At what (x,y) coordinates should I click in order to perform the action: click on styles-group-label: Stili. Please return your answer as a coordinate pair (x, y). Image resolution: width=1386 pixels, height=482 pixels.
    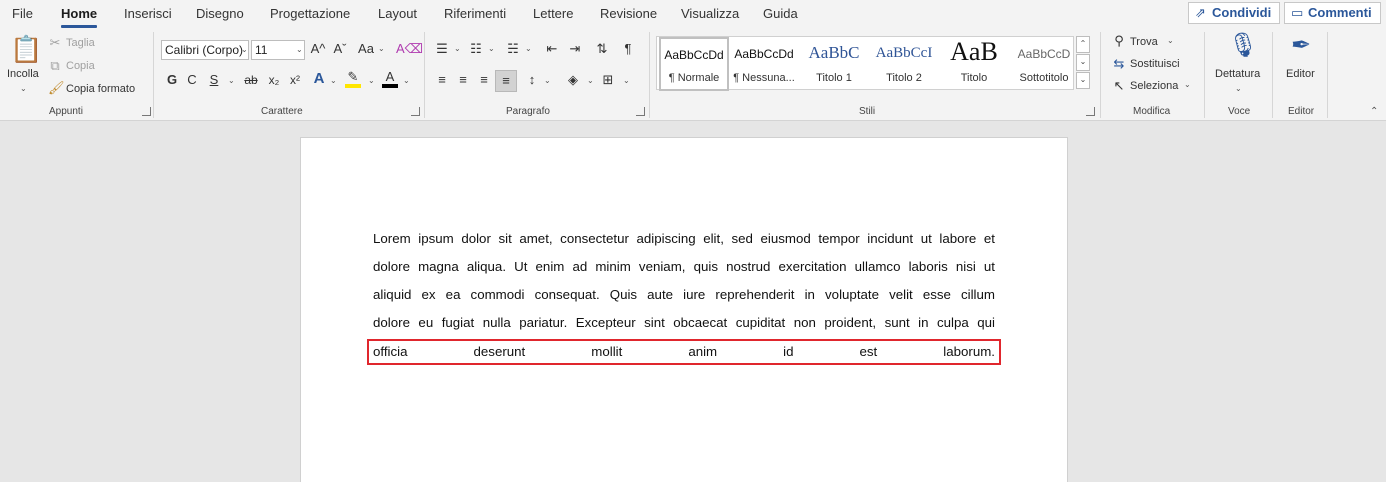
    Looking at the image, I should click on (867, 111).